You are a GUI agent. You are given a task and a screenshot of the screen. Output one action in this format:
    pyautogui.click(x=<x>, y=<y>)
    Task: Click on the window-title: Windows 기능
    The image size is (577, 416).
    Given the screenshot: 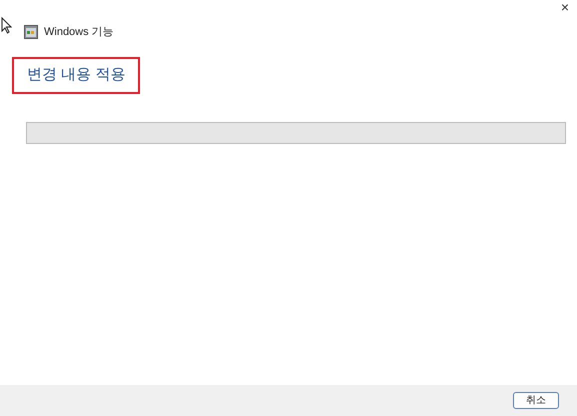 What is the action you would take?
    pyautogui.click(x=79, y=32)
    